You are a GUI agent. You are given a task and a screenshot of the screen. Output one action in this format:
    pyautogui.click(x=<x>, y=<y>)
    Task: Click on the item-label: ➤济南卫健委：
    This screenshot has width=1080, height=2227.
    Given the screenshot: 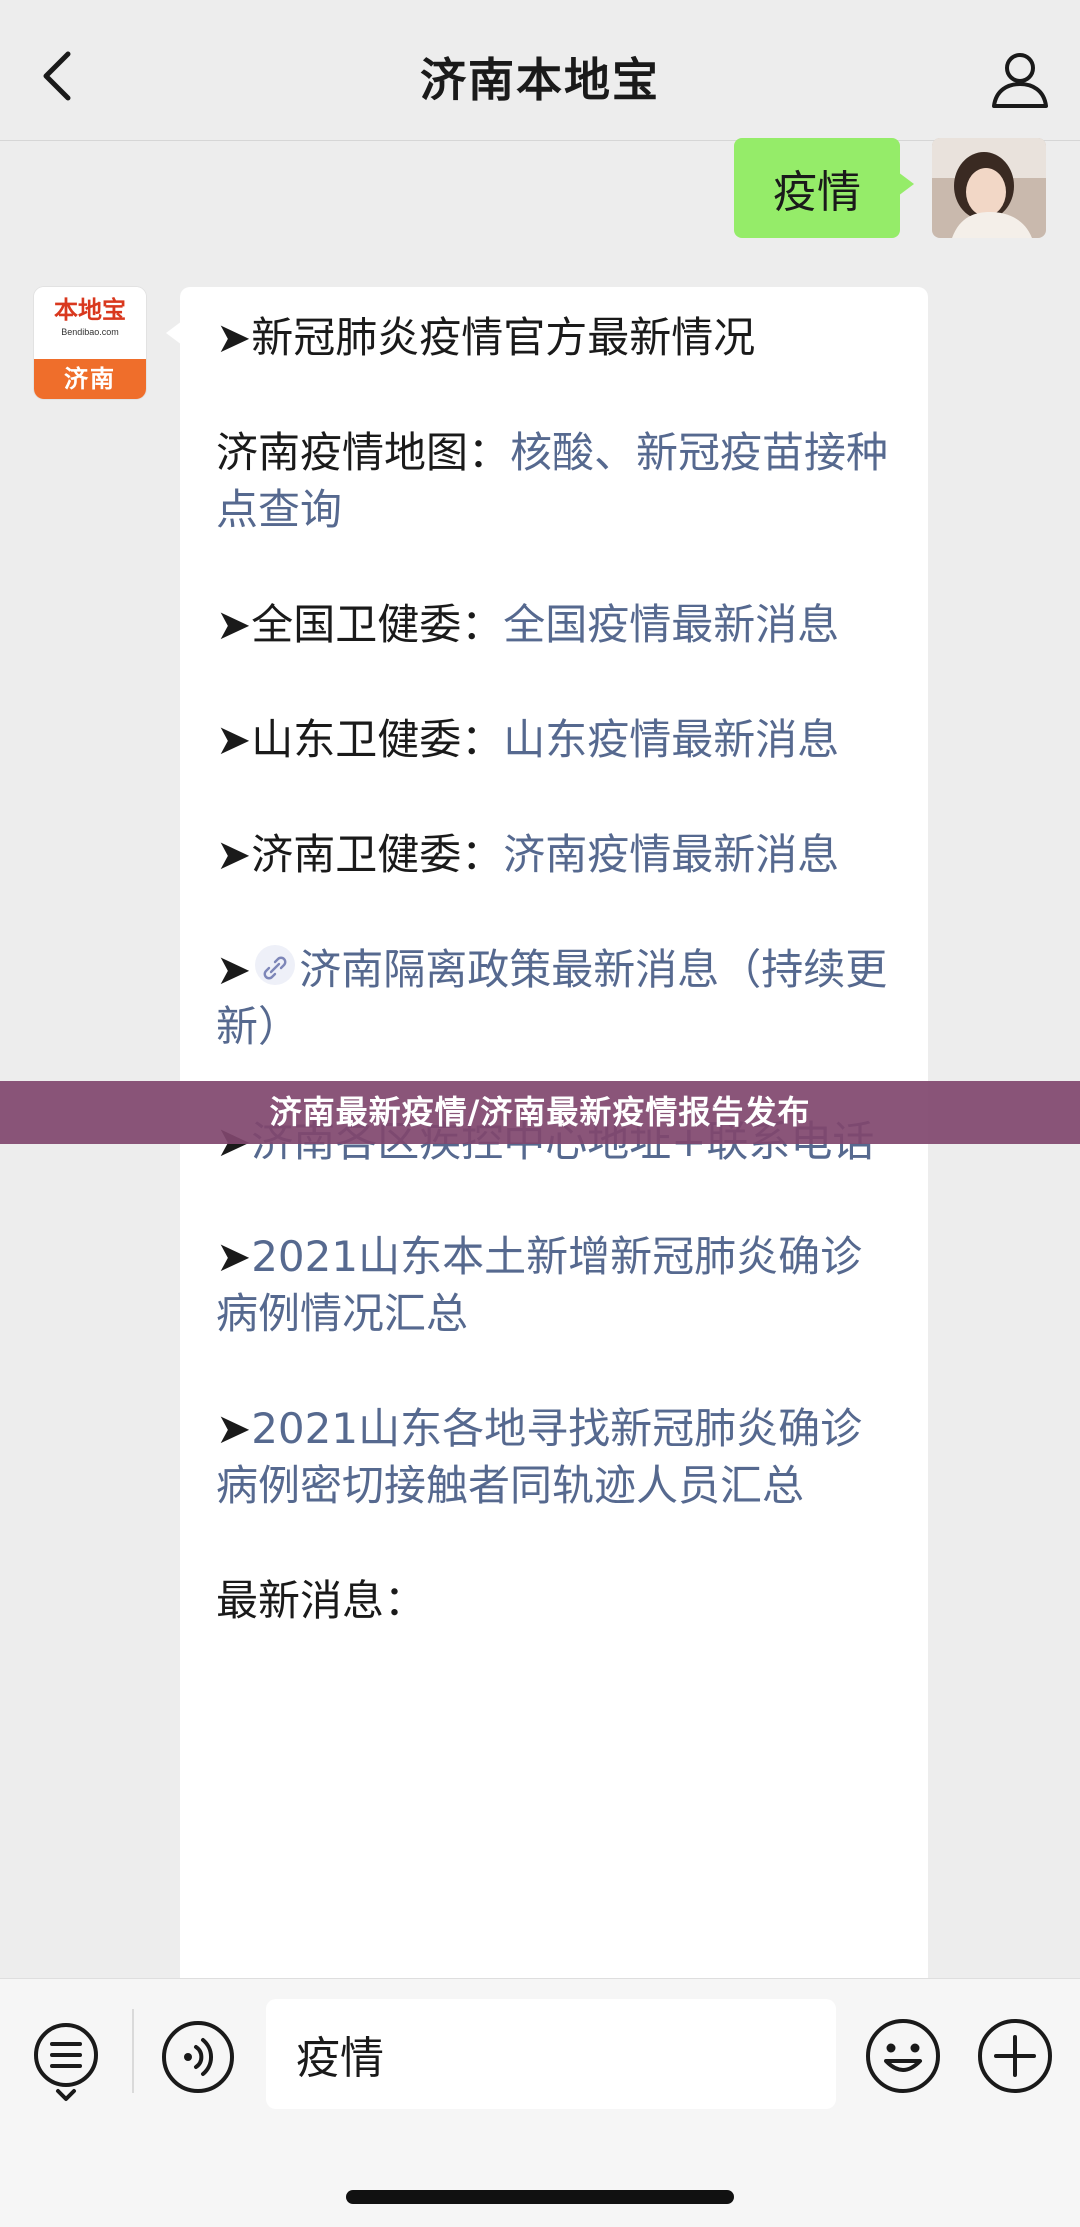 What is the action you would take?
    pyautogui.click(x=360, y=854)
    